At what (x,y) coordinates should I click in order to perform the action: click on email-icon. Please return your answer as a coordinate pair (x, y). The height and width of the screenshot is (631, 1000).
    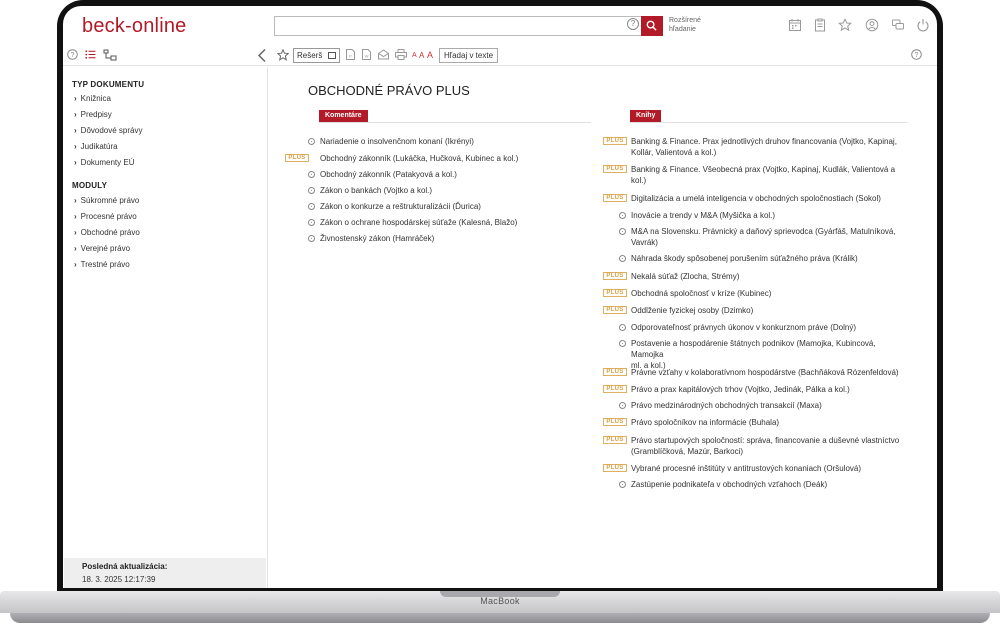
    Looking at the image, I should click on (383, 54).